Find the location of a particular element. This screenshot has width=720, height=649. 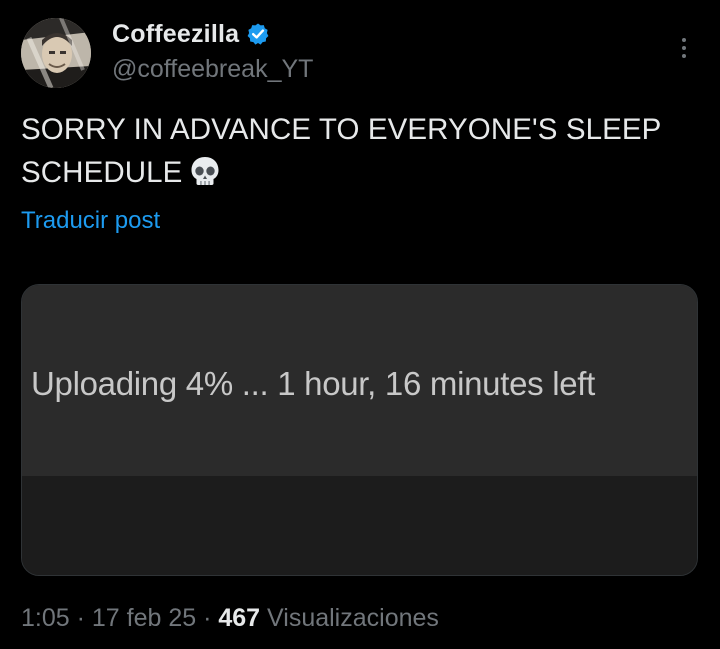

upload-status-text: Uploading 4% ... 1 hour, 16 minutes left is located at coordinates (313, 383).